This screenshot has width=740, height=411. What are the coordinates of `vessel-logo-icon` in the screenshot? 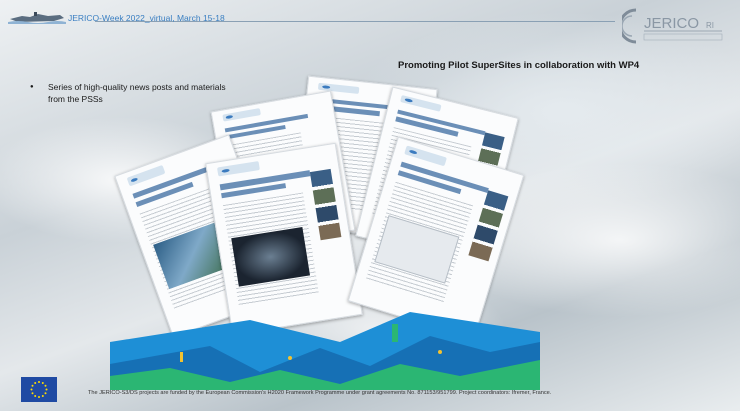 It's located at (37, 18).